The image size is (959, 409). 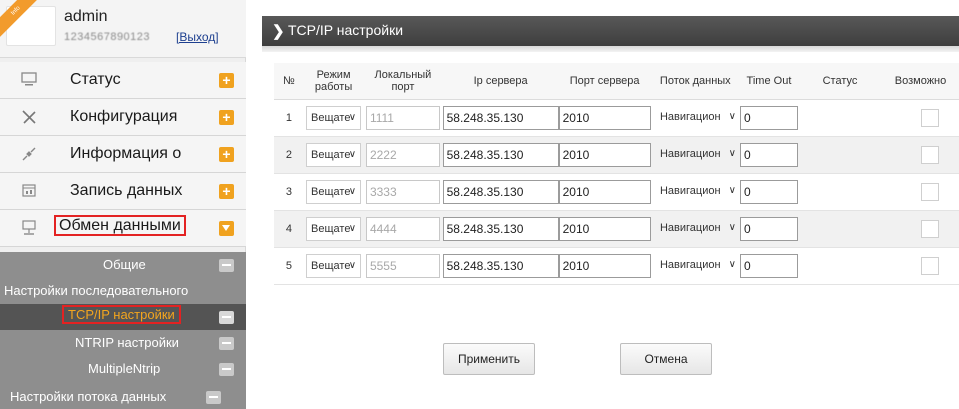 I want to click on cancel-button: Отмена, so click(x=666, y=359).